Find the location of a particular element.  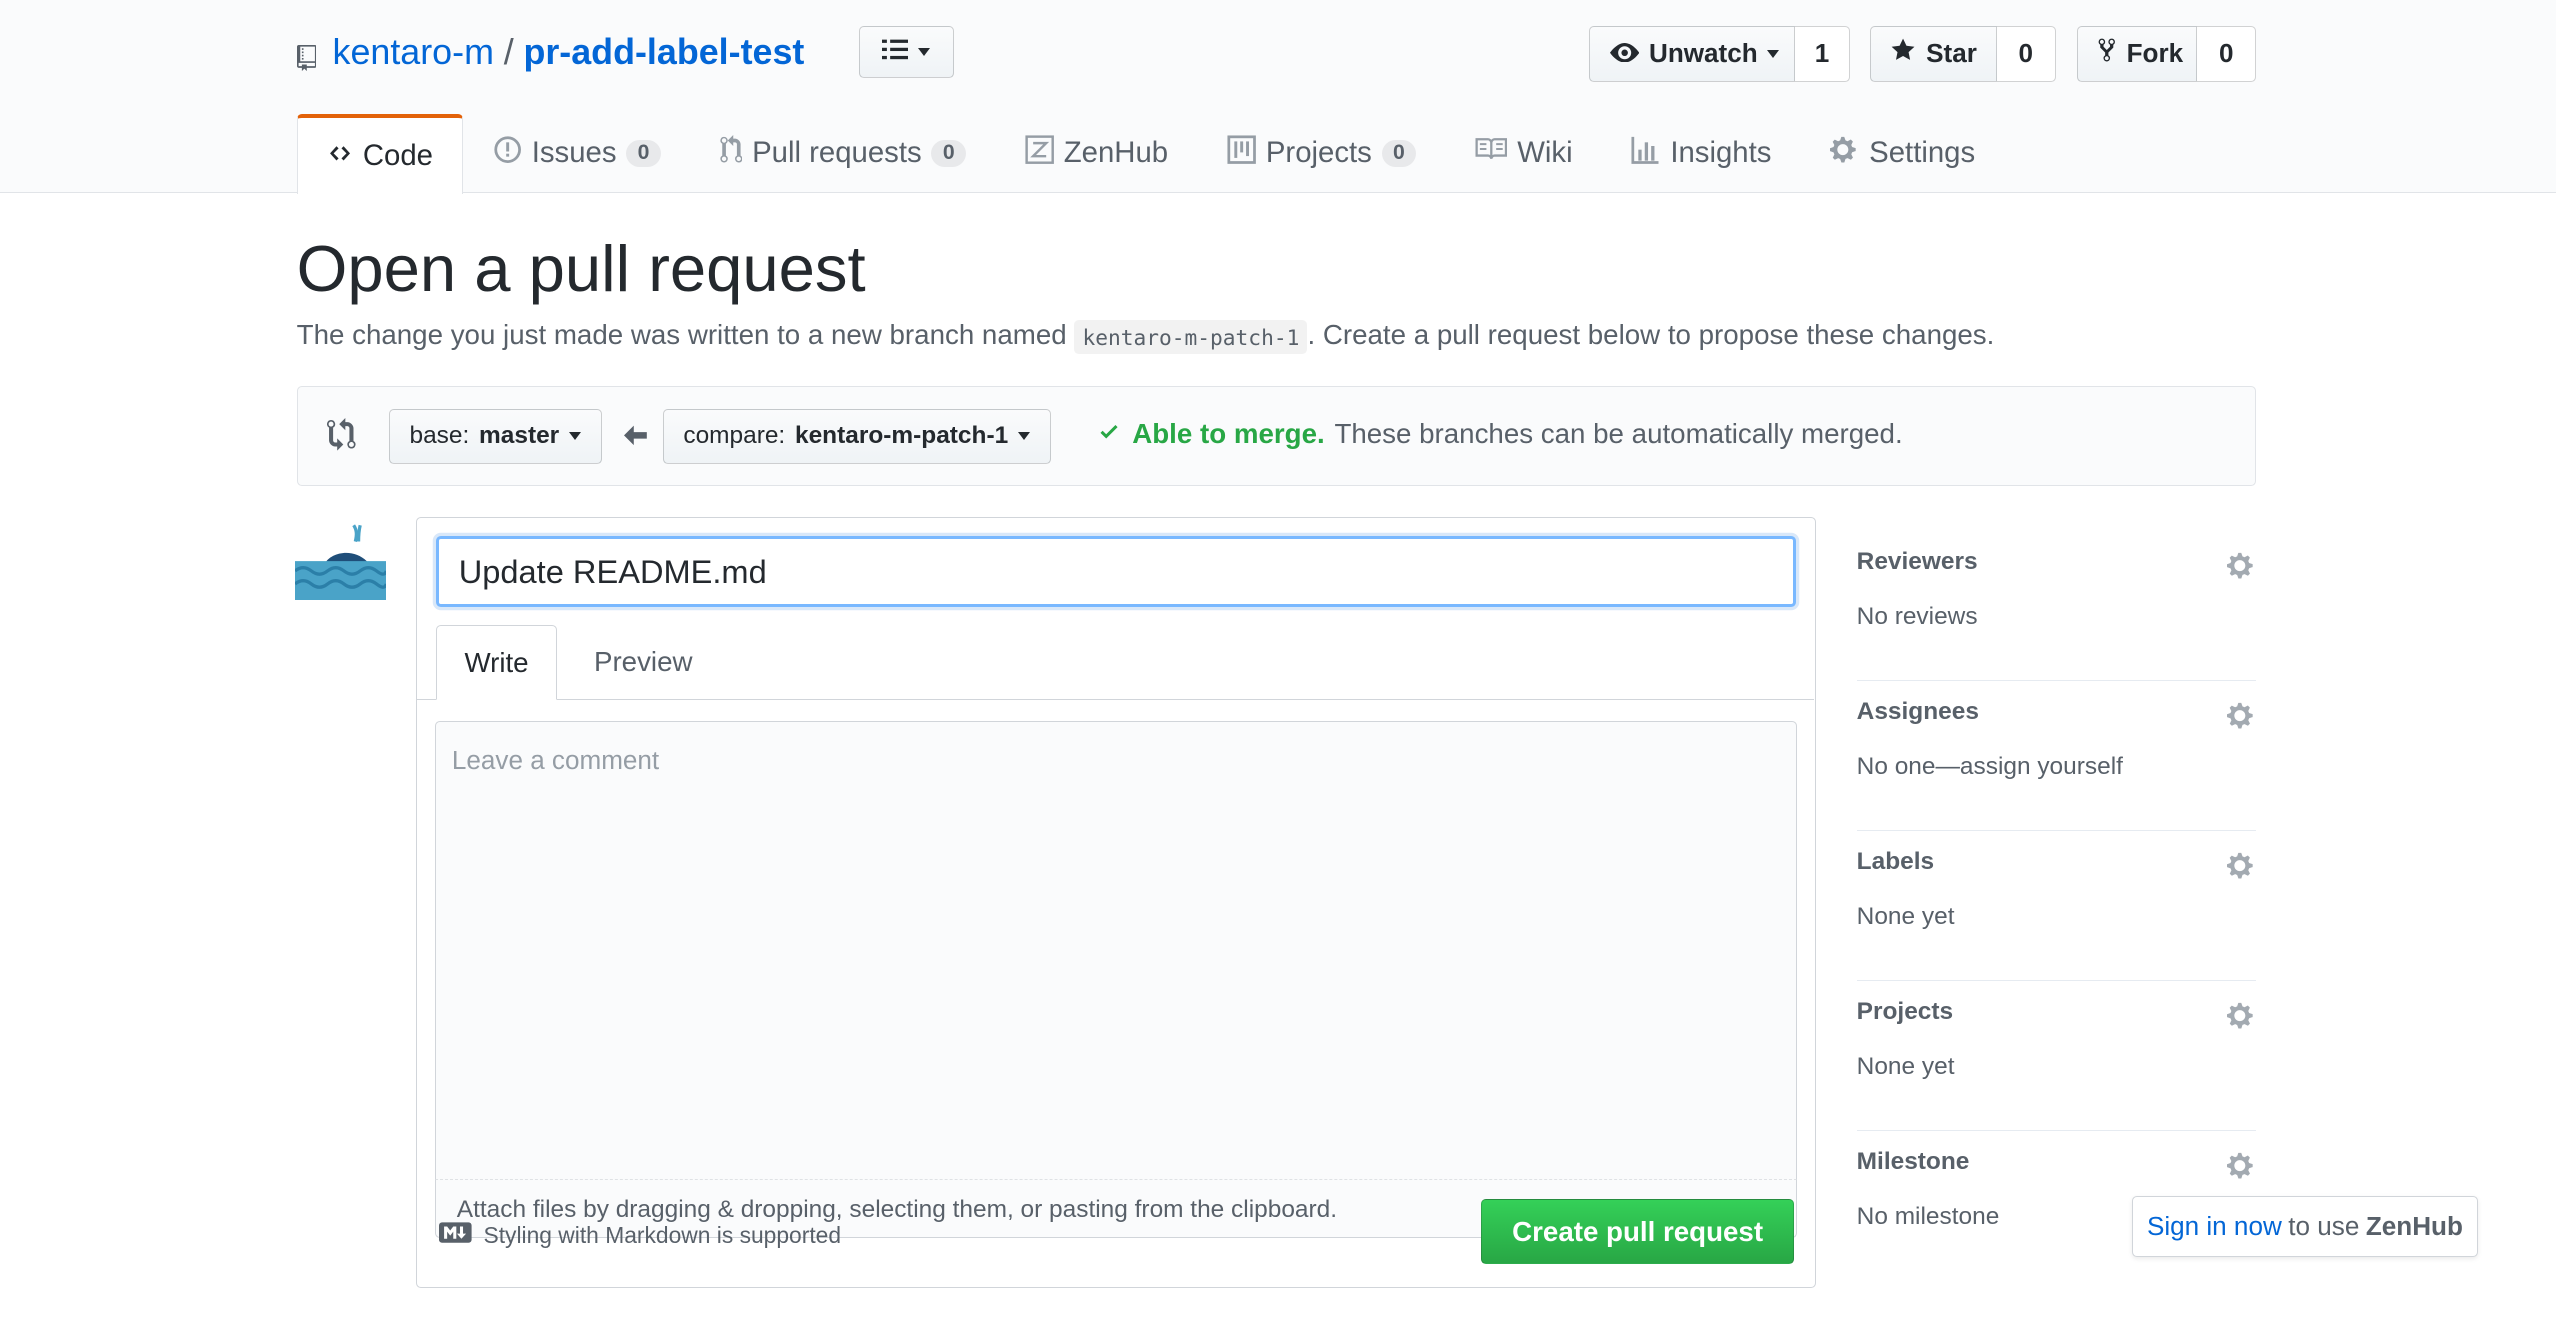

sidebar-heading: Milestone is located at coordinates (1913, 1161).